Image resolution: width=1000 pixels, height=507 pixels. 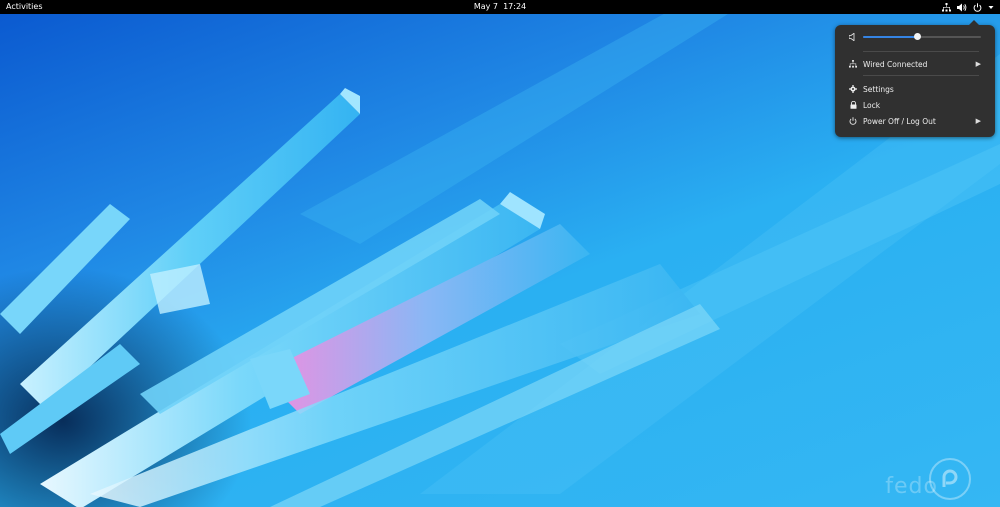 What do you see at coordinates (915, 89) in the screenshot?
I see `settings-menu-item: Settings` at bounding box center [915, 89].